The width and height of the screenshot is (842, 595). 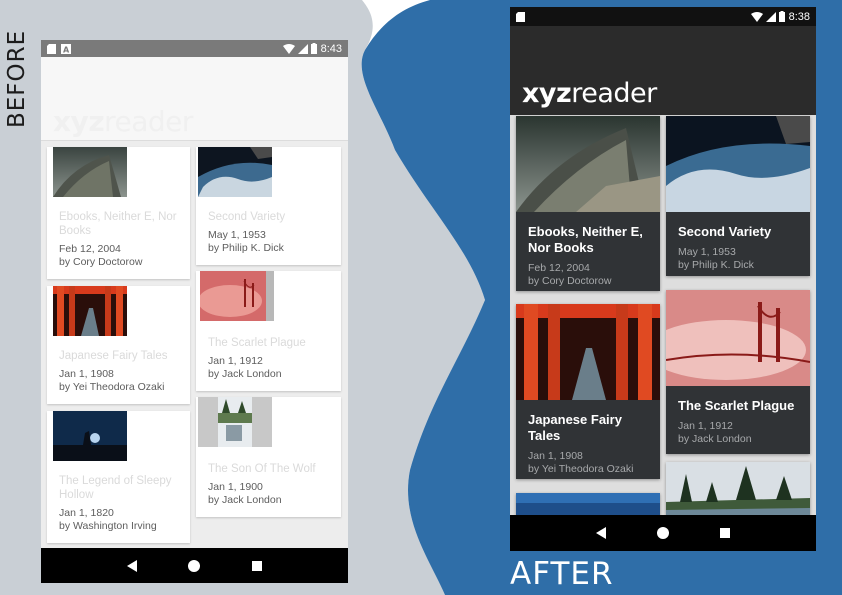 I want to click on status-bar: 8:38, so click(x=663, y=16).